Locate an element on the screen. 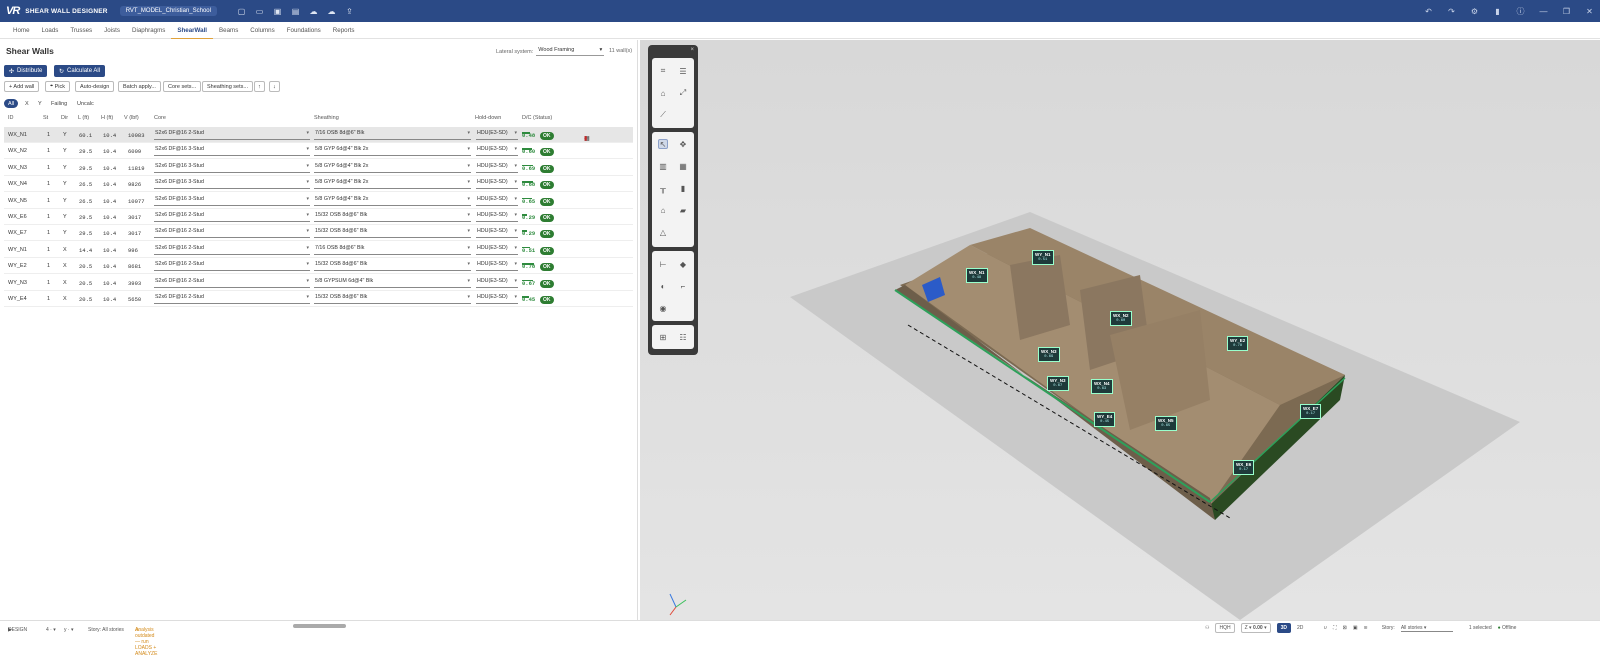 The width and height of the screenshot is (1600, 657). tab-home: Home is located at coordinates (21, 30).